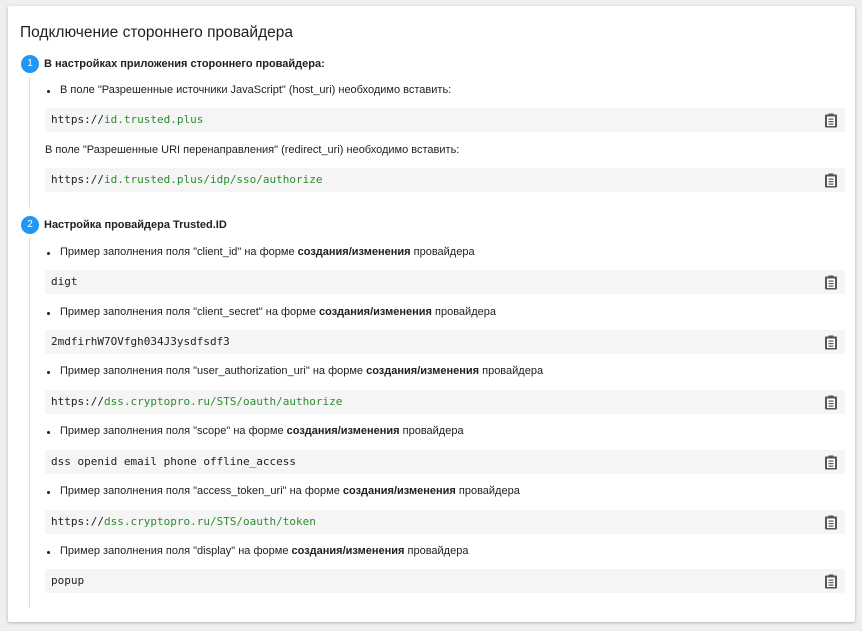 Image resolution: width=862 pixels, height=631 pixels. Describe the element at coordinates (156, 32) in the screenshot. I see `page-title: Подключение стороннего провайдера` at that location.